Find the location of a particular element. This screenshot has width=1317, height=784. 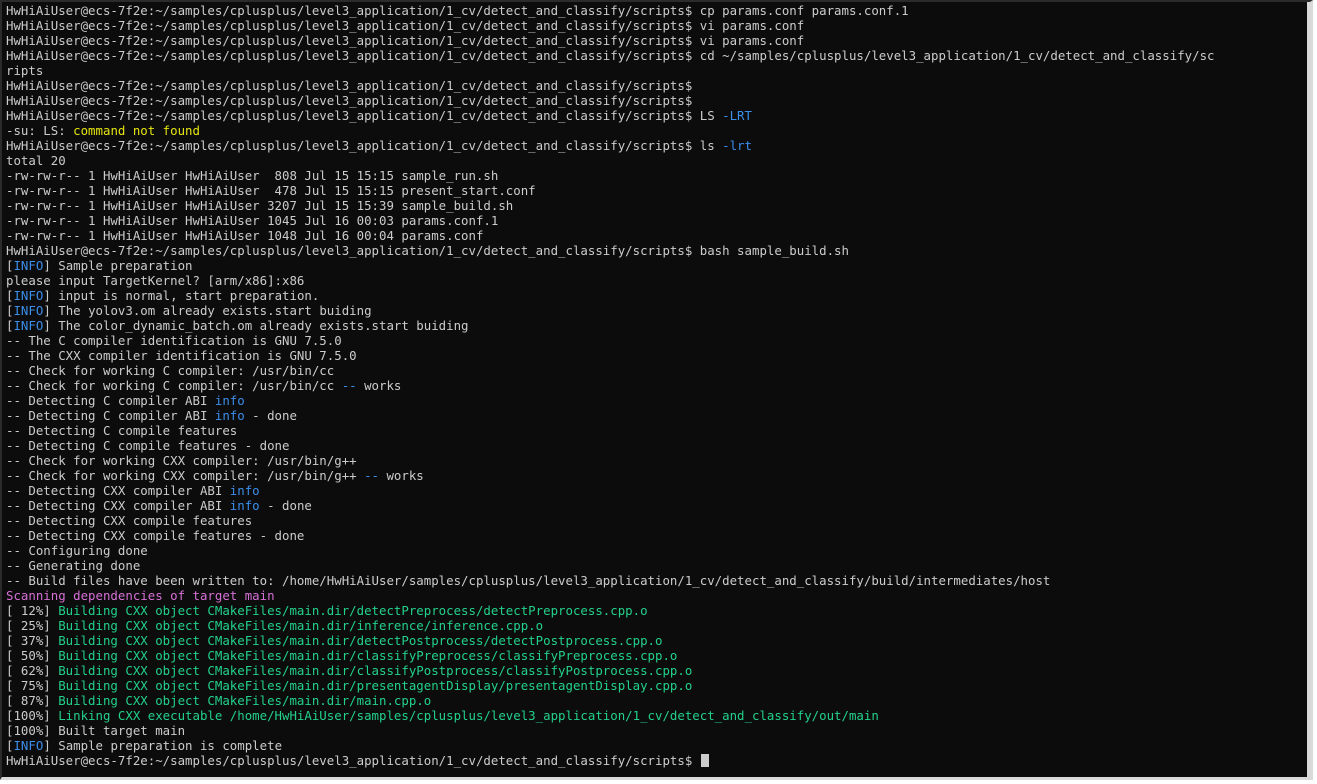

terminal-line: -- Configuring done is located at coordinates (610, 550).